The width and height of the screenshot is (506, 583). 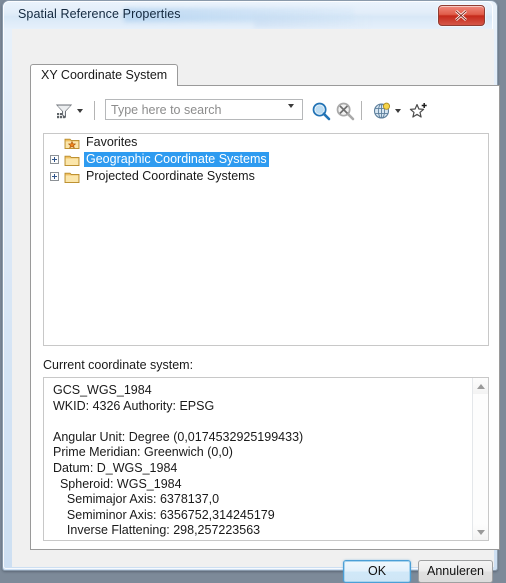 I want to click on tree-item-geographic-coordinate-systems: Geographic Coordinate Systems, so click(x=266, y=159).